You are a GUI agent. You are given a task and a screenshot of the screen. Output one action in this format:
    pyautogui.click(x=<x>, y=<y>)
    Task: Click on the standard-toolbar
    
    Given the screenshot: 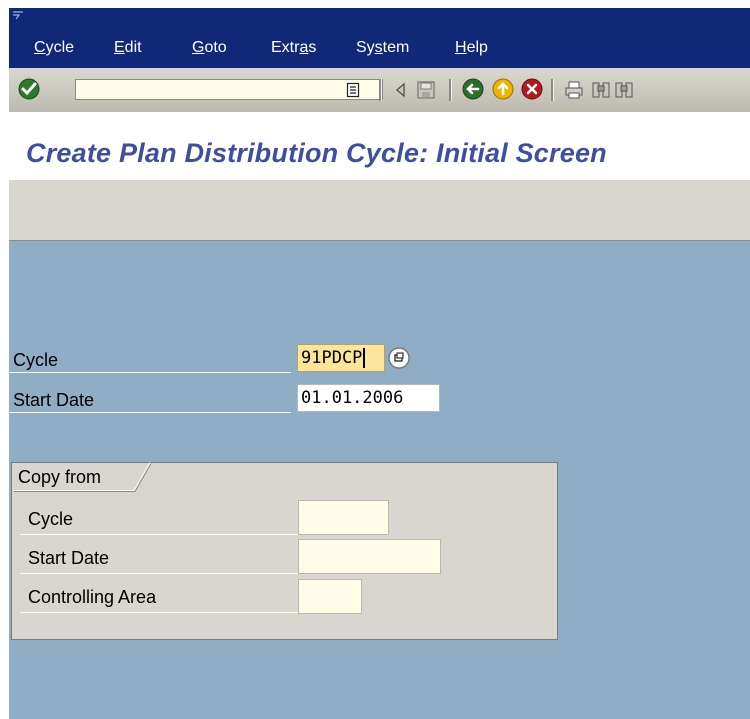 What is the action you would take?
    pyautogui.click(x=379, y=90)
    